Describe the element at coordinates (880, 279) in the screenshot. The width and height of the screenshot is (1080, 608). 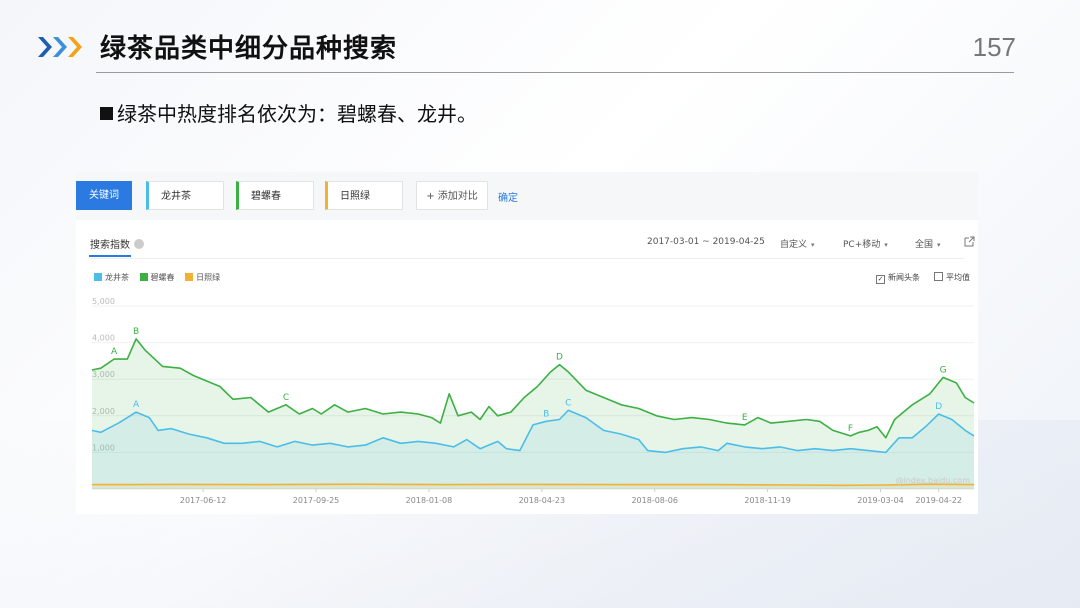
I see `check-icon: ✓` at that location.